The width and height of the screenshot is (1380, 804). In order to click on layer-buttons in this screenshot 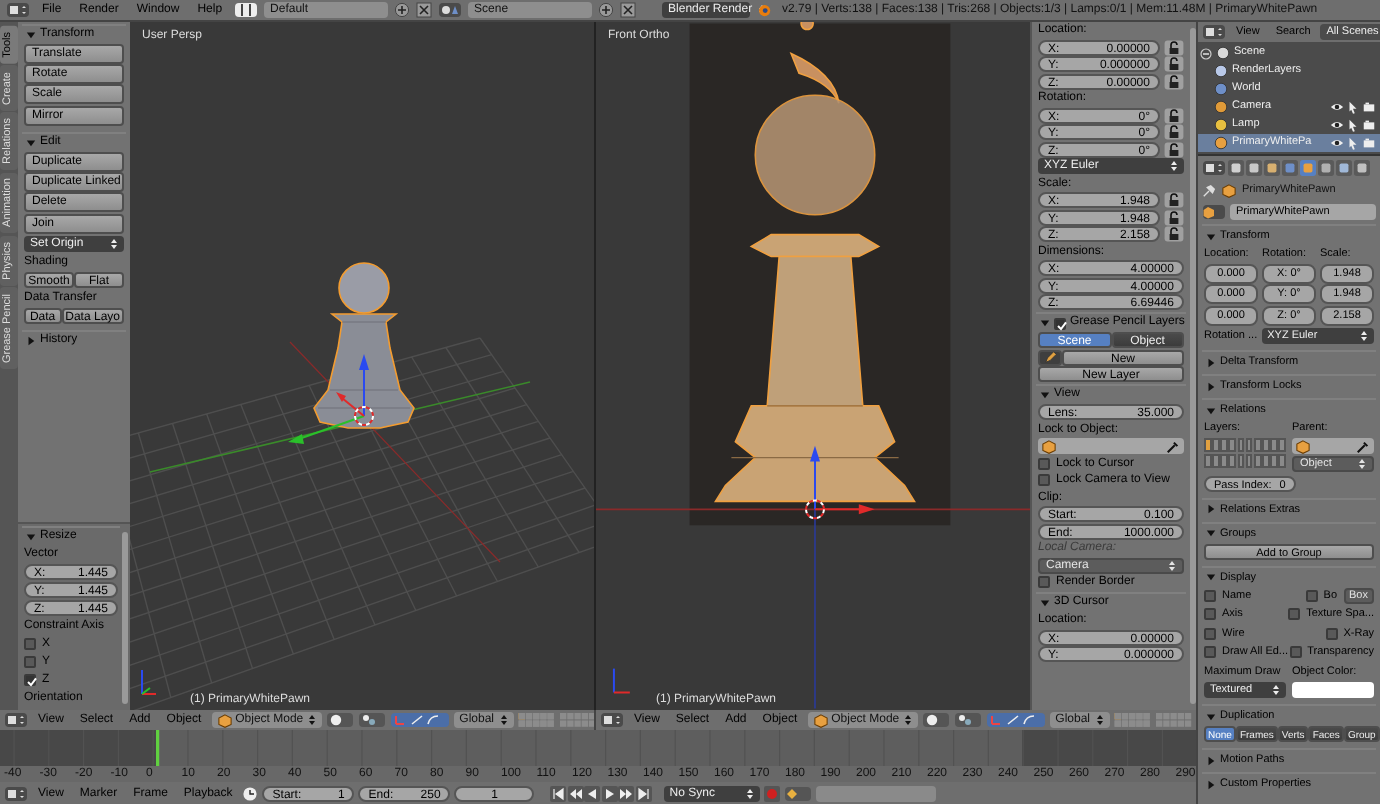, I will do `click(558, 720)`.